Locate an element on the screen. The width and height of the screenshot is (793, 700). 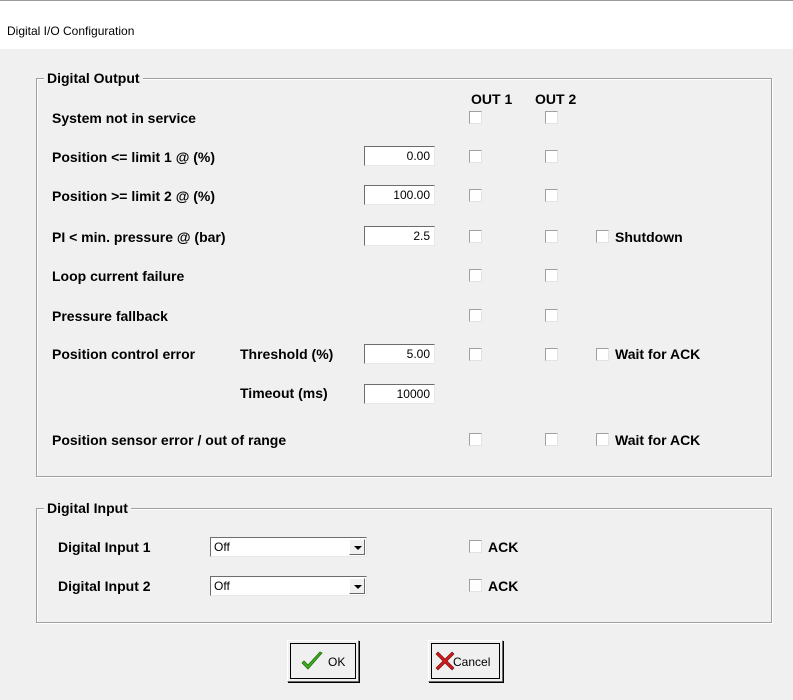
digital-input2-select: Off is located at coordinates (288, 586).